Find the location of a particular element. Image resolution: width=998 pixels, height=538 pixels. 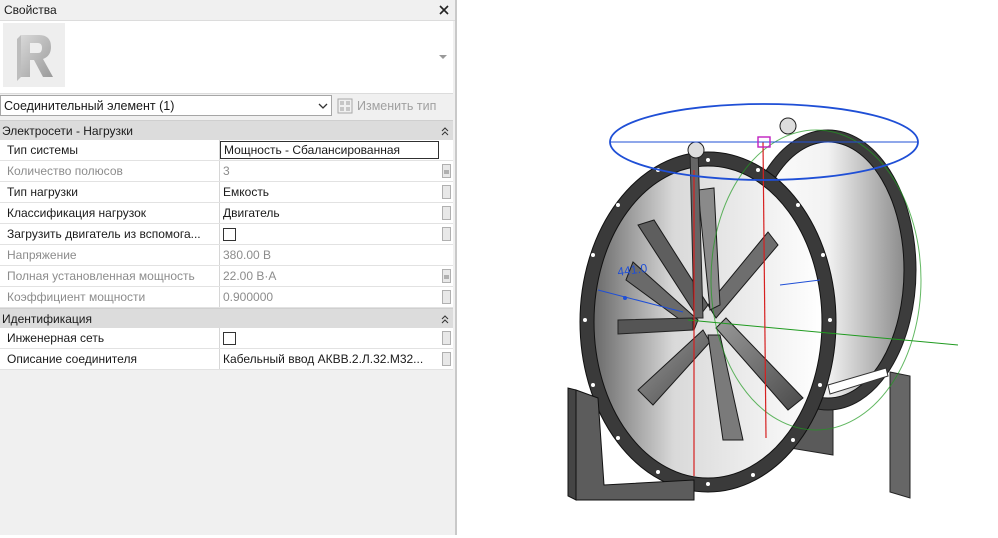

system-type-field: Мощность - Сбалансированная is located at coordinates (329, 150).